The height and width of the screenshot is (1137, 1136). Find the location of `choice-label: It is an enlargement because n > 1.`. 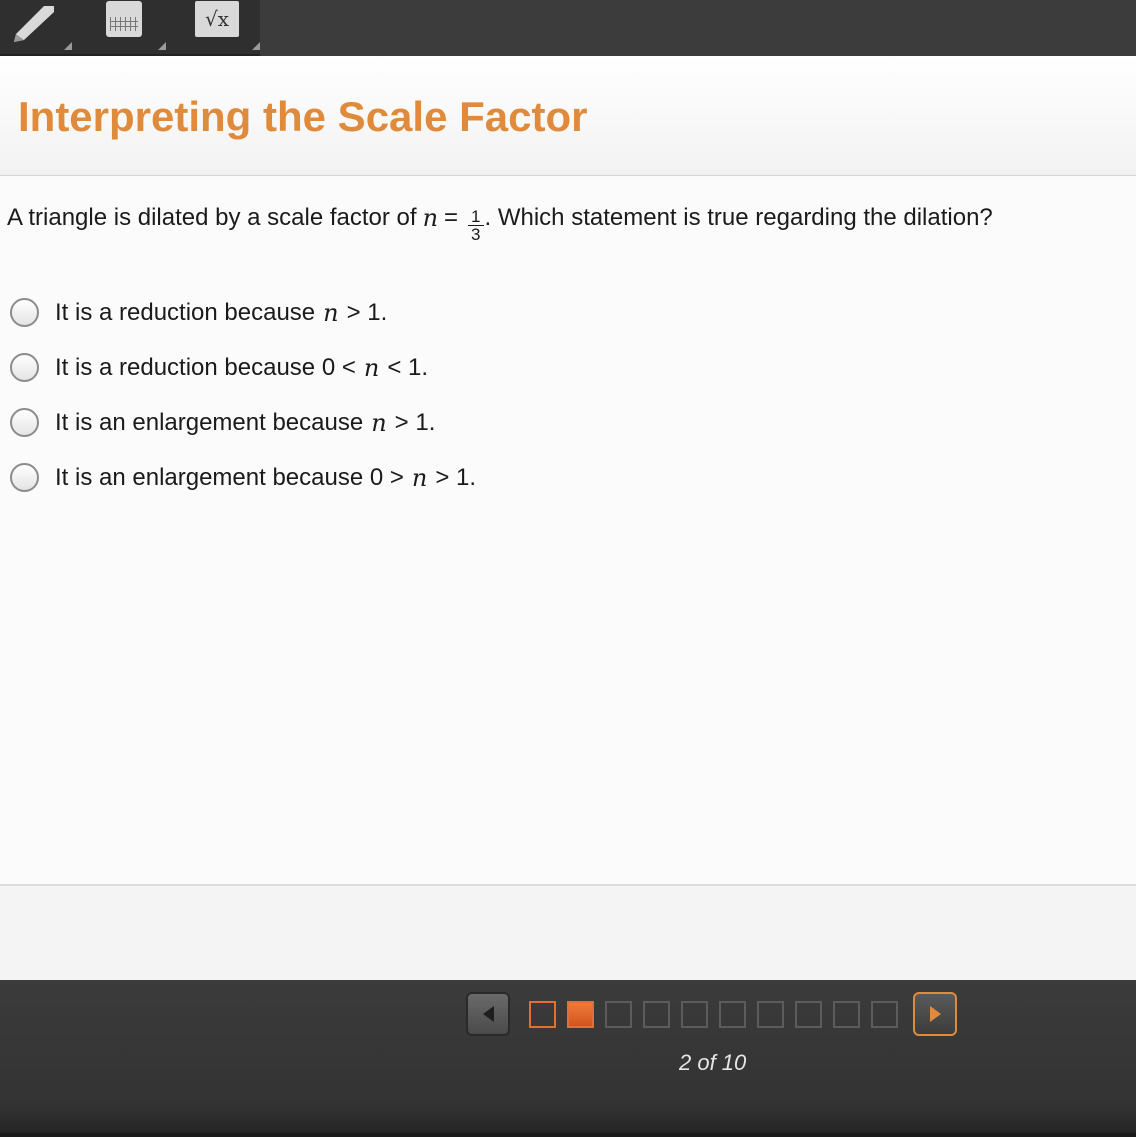

choice-label: It is an enlargement because n > 1. is located at coordinates (245, 423).